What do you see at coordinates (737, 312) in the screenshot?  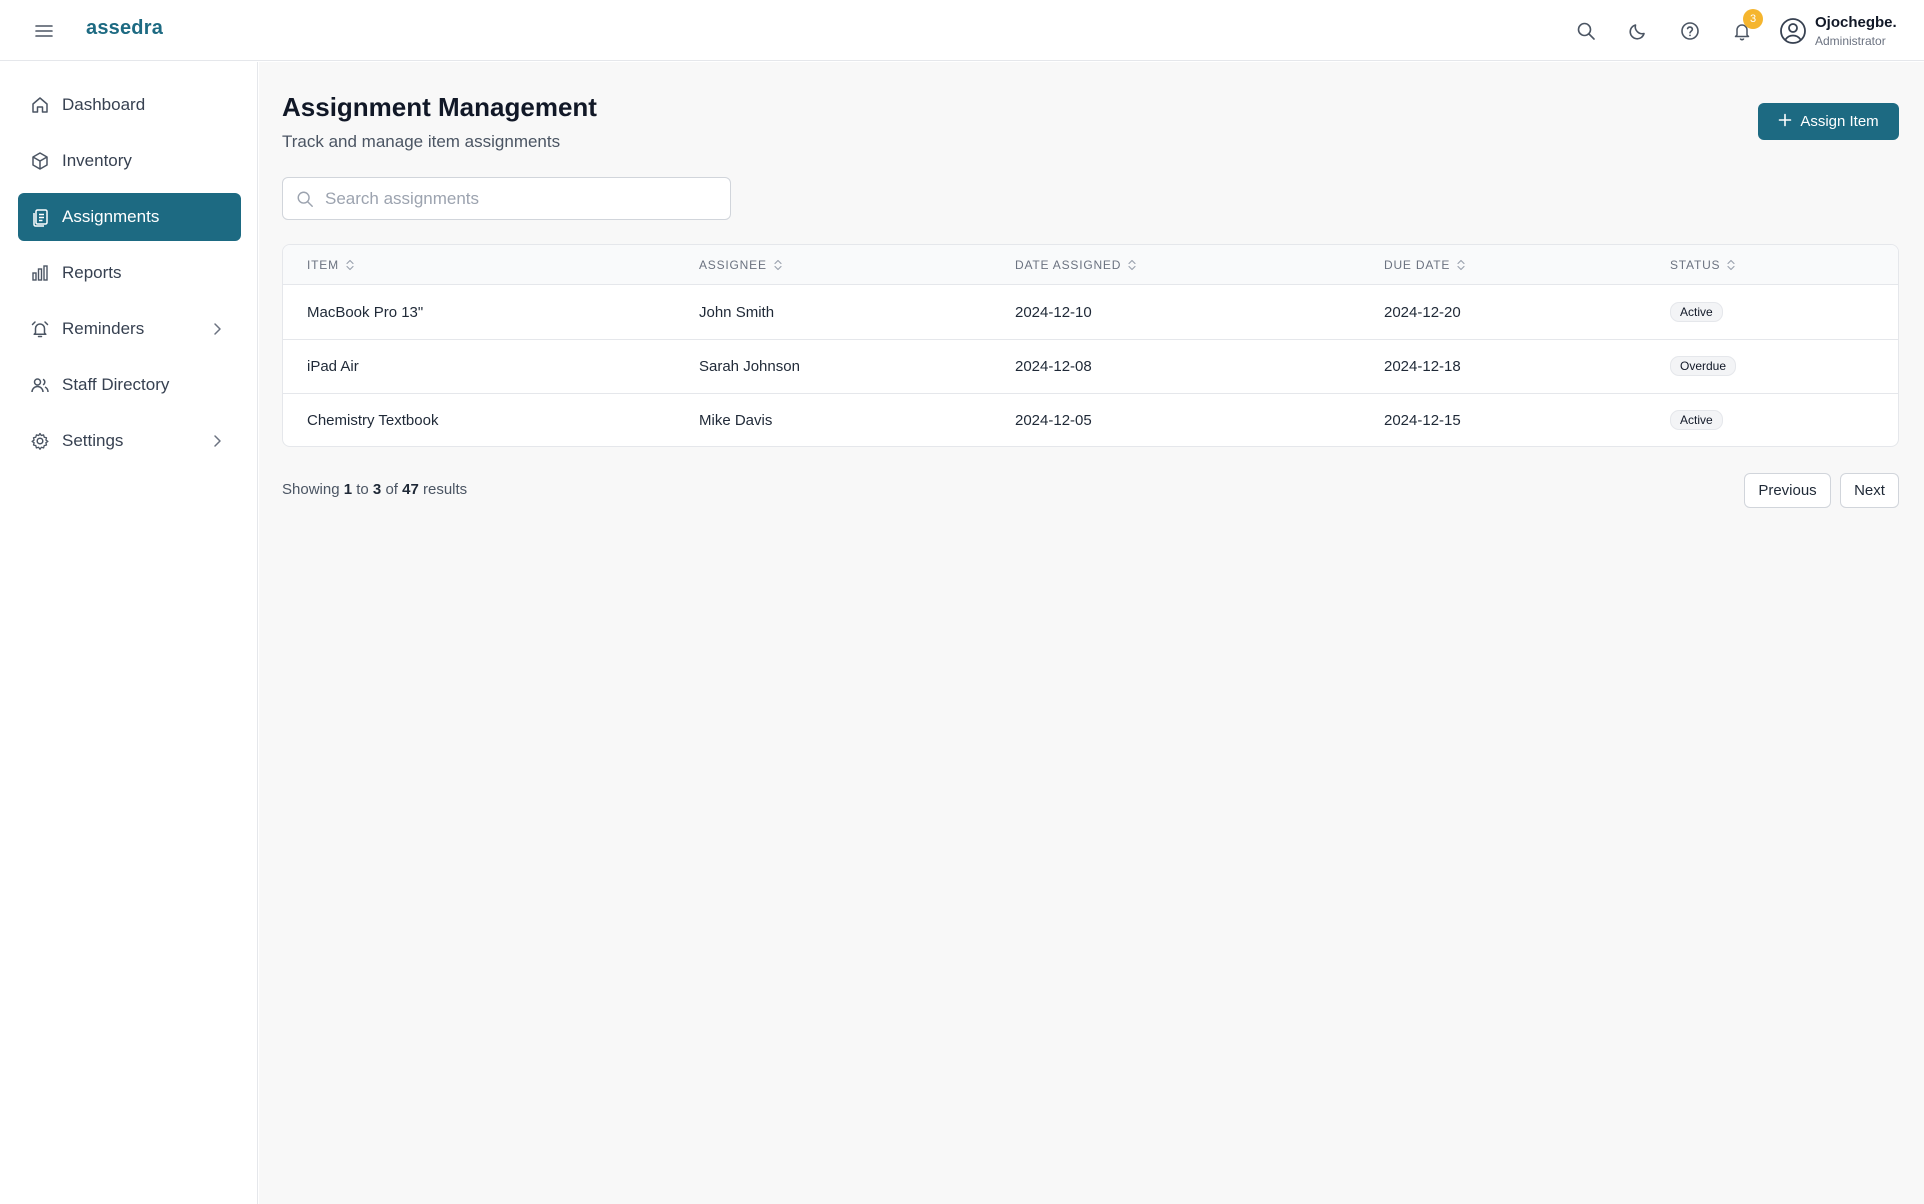 I see `cell-assignee: John Smith` at bounding box center [737, 312].